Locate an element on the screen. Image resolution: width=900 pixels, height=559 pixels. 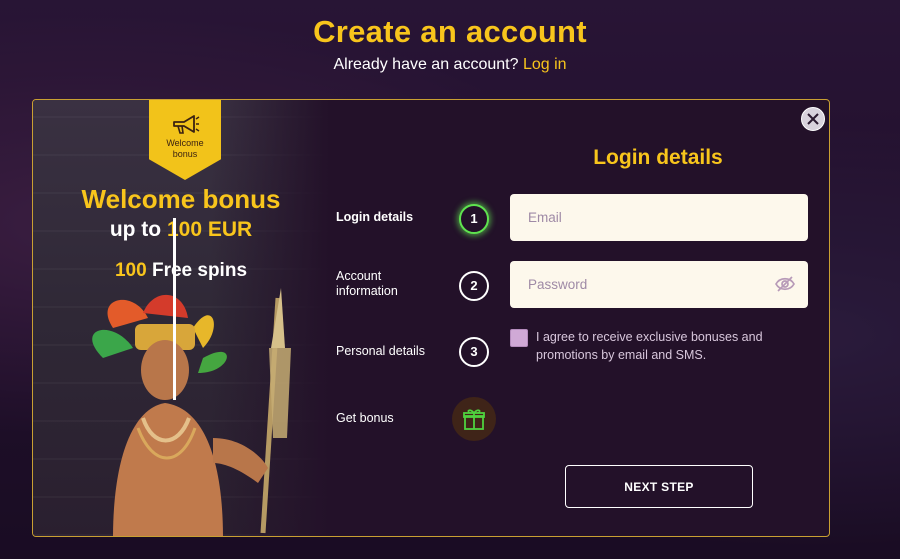
step-2-label-line1: Account is located at coordinates (359, 276).